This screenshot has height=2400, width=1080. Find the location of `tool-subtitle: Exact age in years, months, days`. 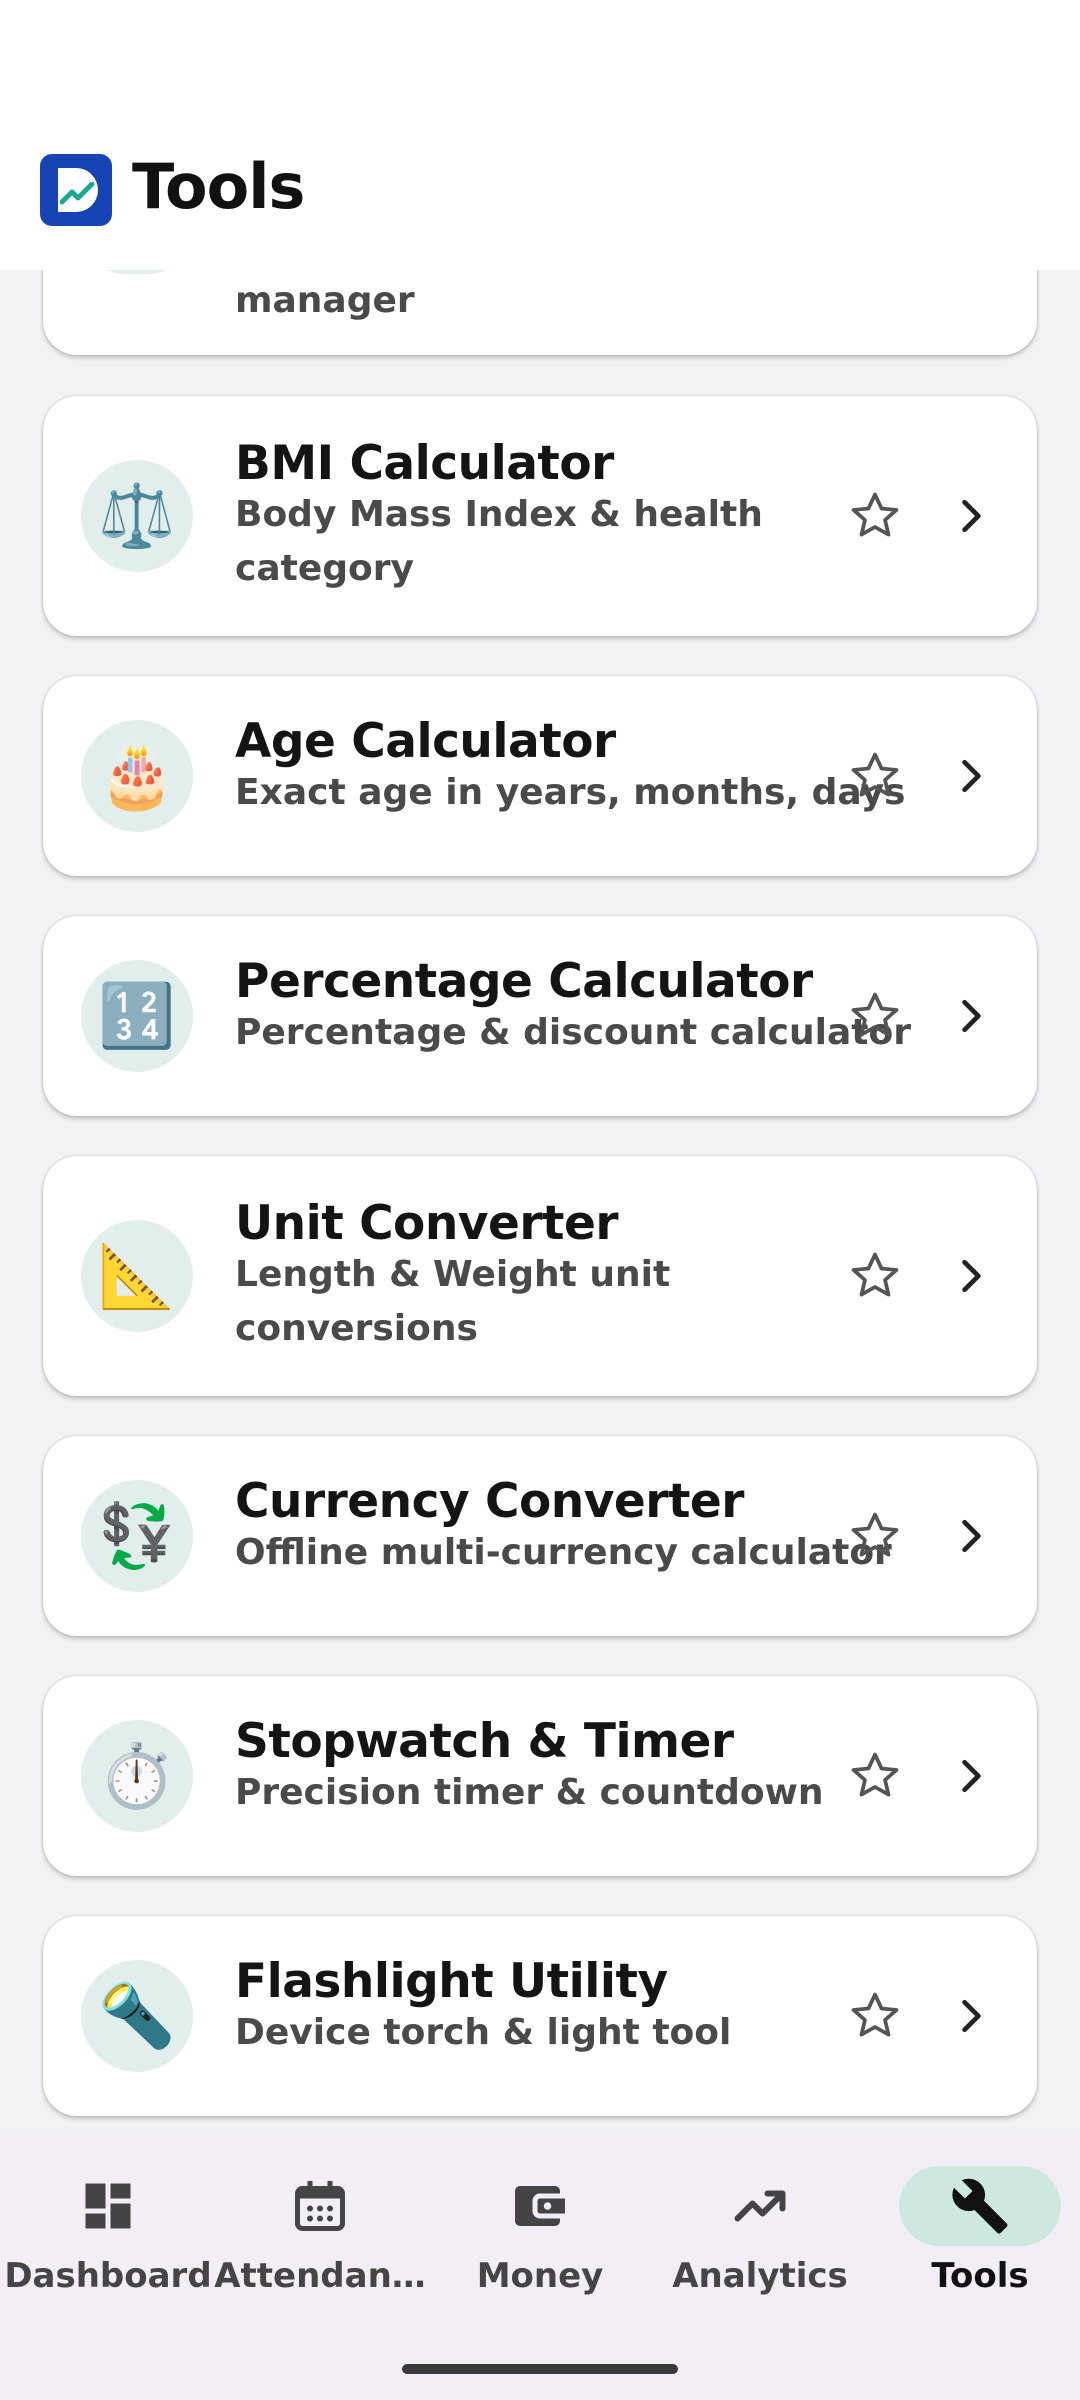

tool-subtitle: Exact age in years, months, days is located at coordinates (570, 792).